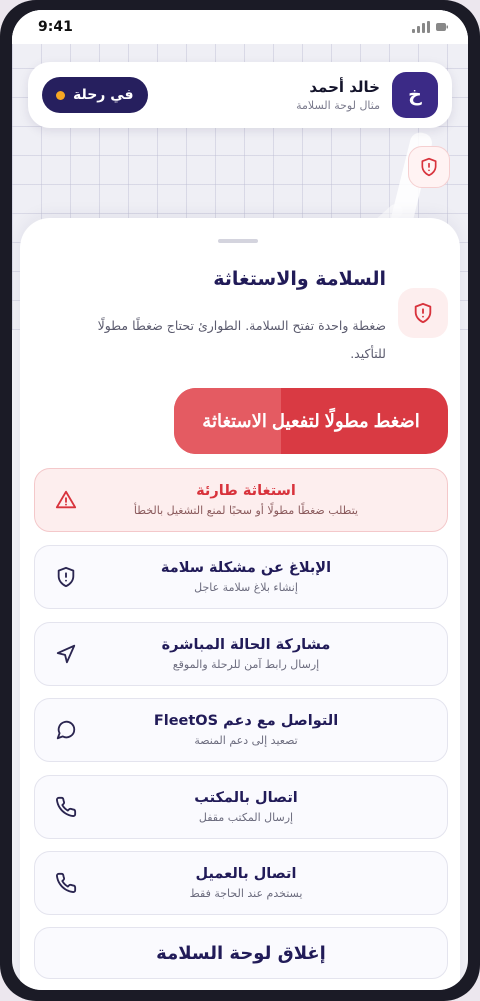  Describe the element at coordinates (421, 27) in the screenshot. I see `signal-icon` at that location.